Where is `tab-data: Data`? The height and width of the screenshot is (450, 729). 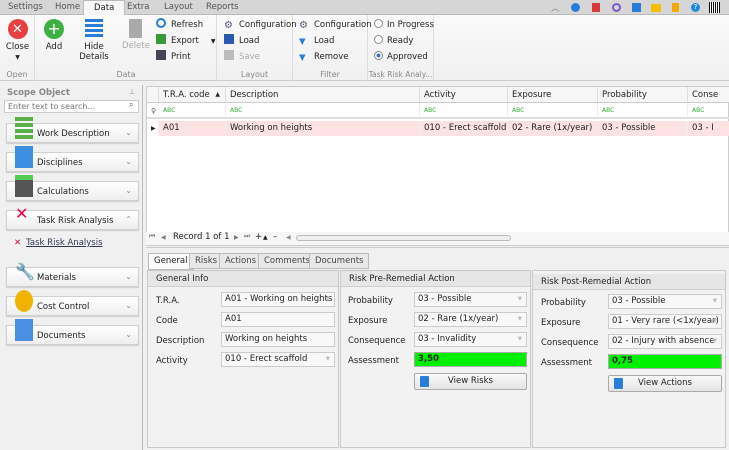
tab-data: Data is located at coordinates (104, 8).